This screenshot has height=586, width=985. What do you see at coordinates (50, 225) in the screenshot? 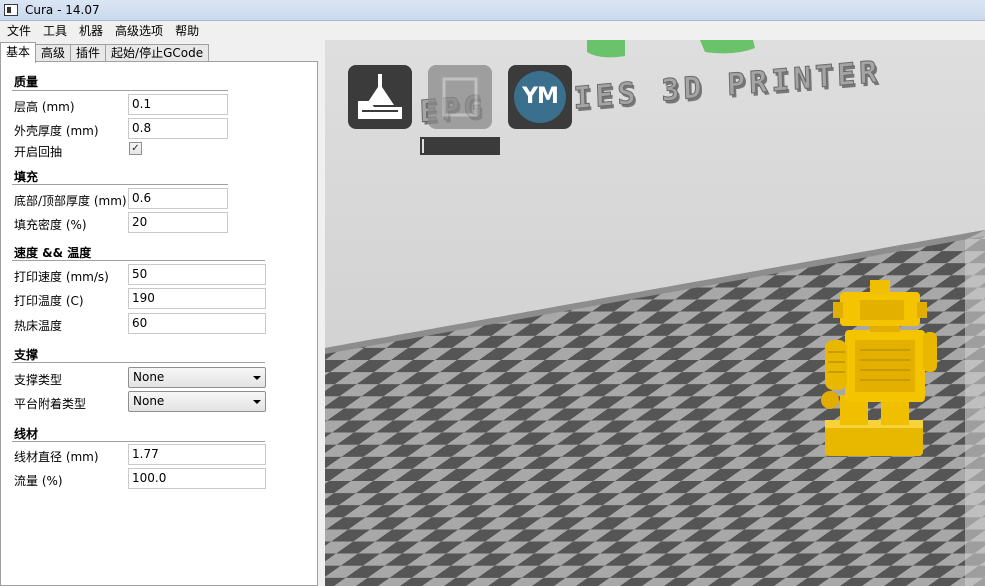
I see `fill-density-label: 填充密度 (%)` at bounding box center [50, 225].